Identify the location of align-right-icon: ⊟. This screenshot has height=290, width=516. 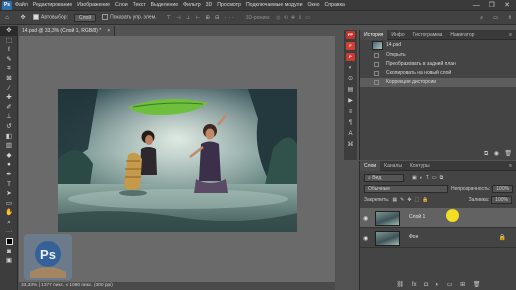
(218, 18).